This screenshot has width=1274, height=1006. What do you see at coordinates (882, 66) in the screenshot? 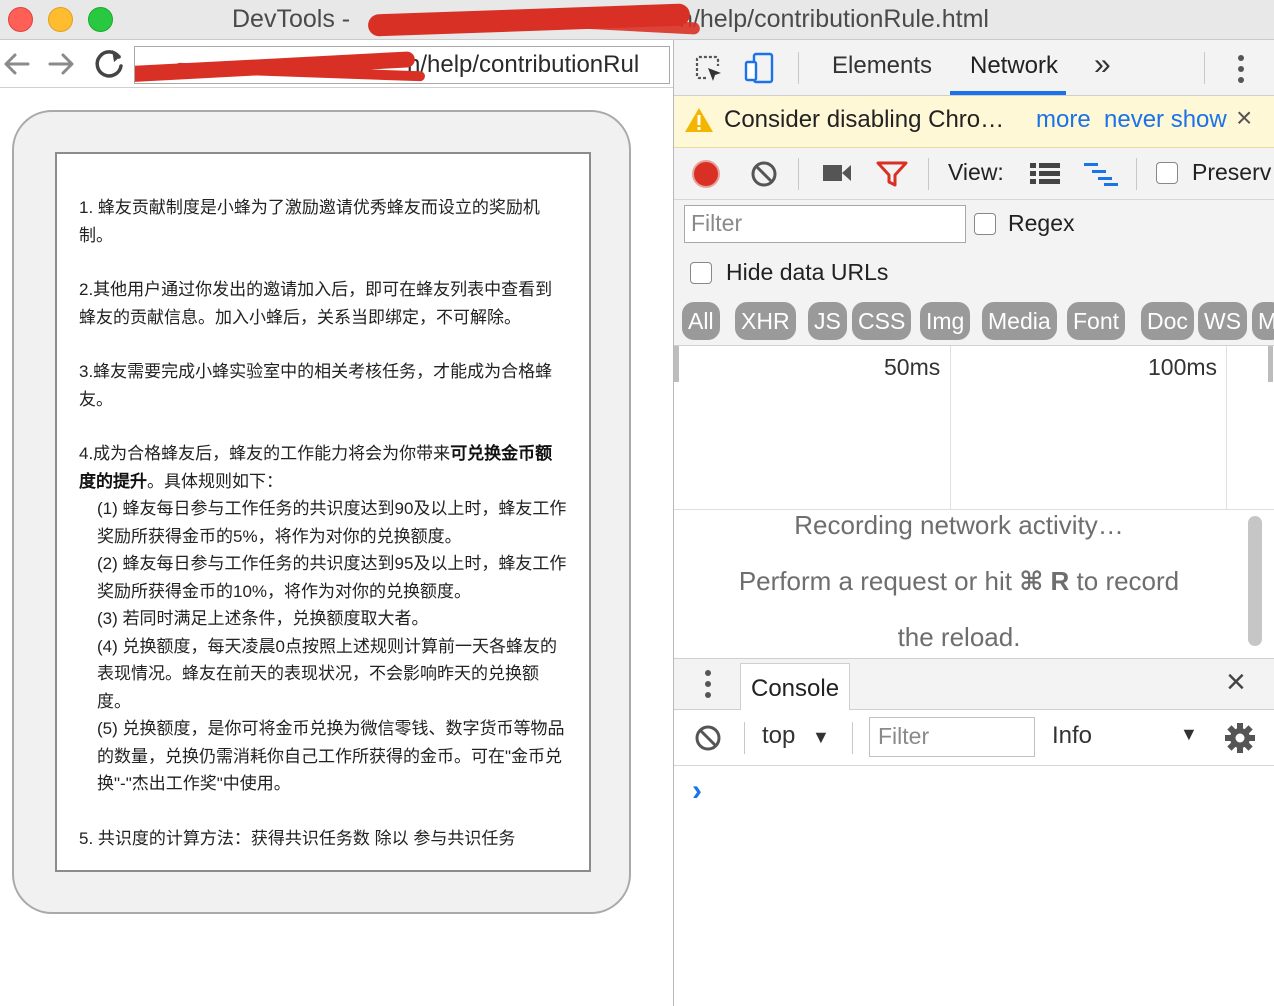
I see `tab-elements: Elements` at bounding box center [882, 66].